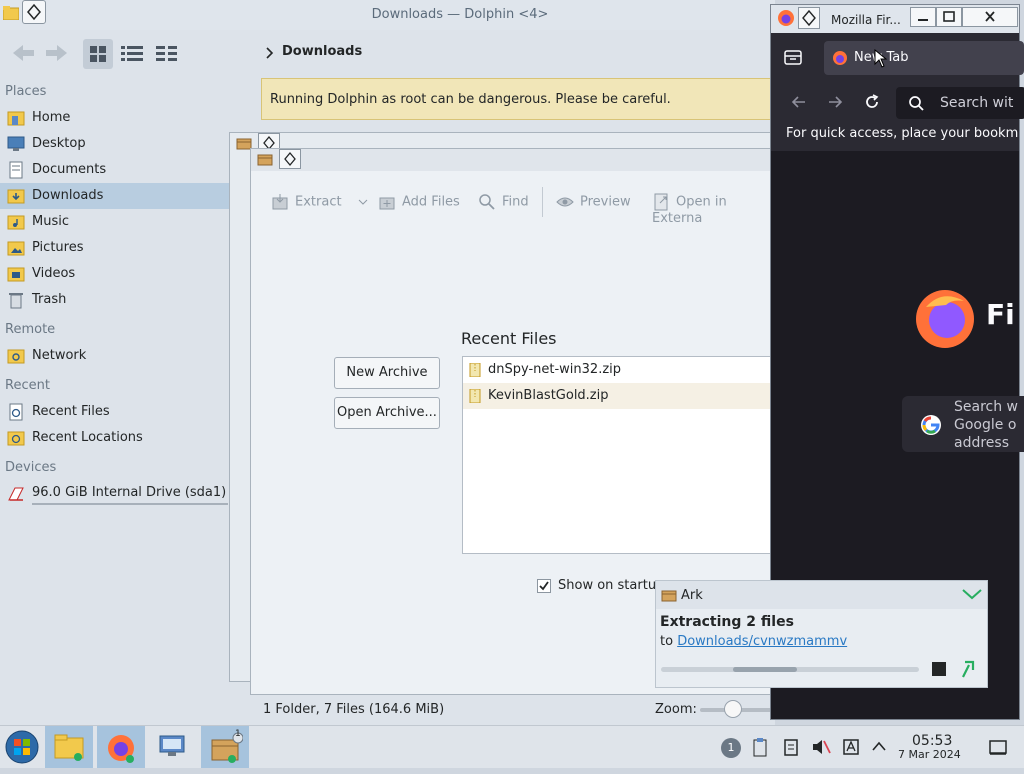 This screenshot has width=1024, height=774. I want to click on firefox-view-button, so click(793, 59).